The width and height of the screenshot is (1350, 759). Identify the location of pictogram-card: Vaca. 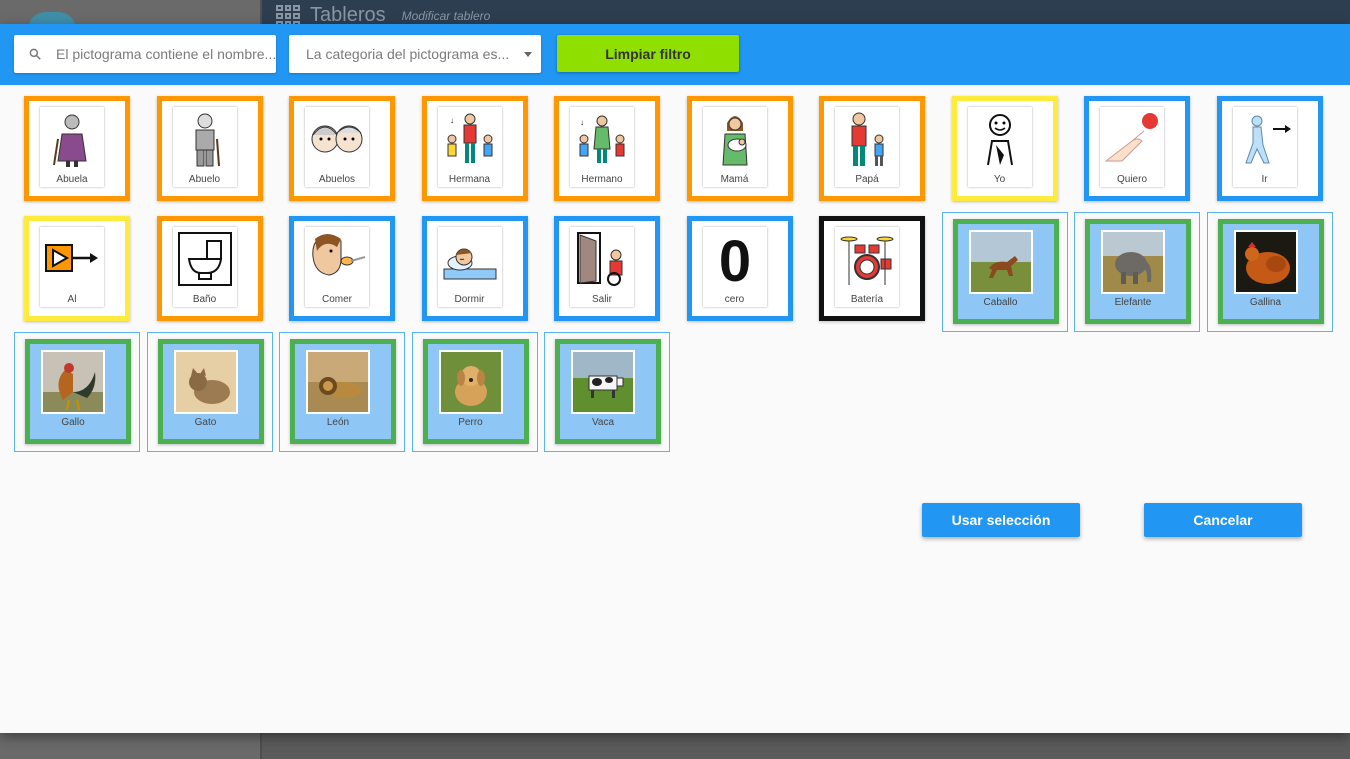
(608, 391).